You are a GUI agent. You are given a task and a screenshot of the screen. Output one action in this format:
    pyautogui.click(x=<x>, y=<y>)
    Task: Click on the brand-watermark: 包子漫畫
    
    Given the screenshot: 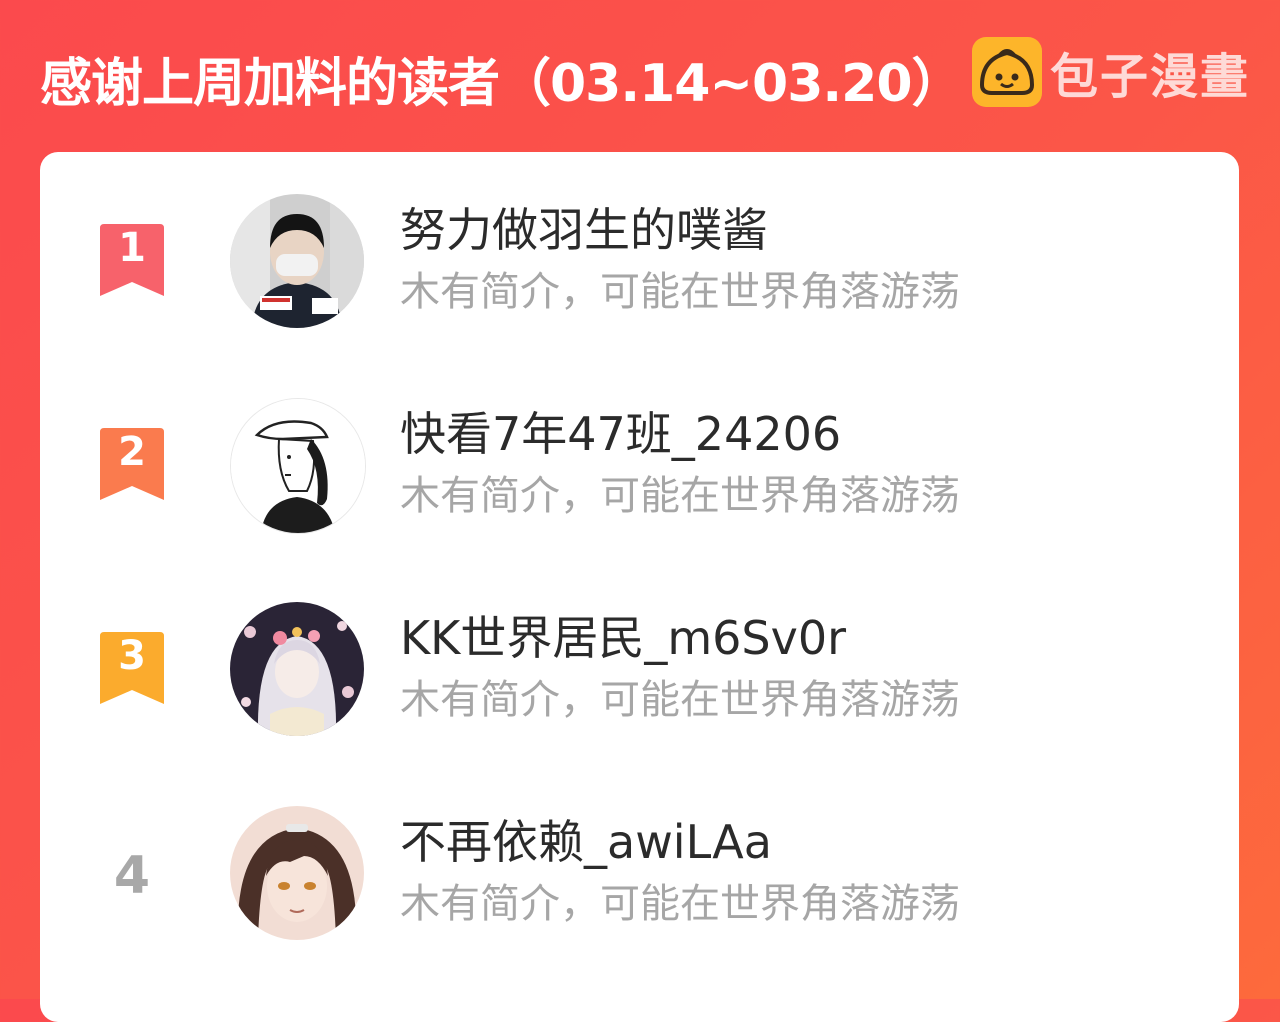 What is the action you would take?
    pyautogui.click(x=1111, y=72)
    